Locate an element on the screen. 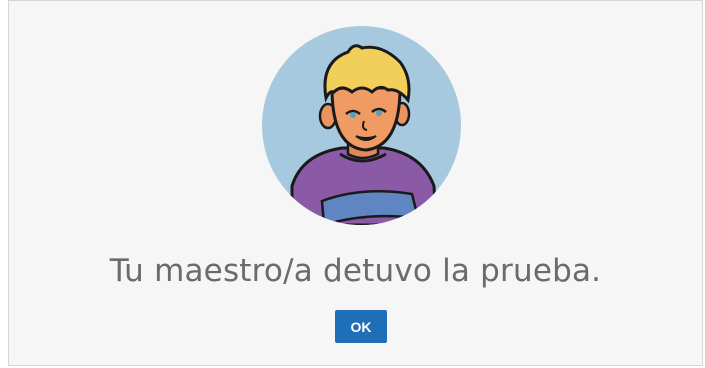  test-stopped-message: Tu maestro/a detuvo la prueba. is located at coordinates (355, 271).